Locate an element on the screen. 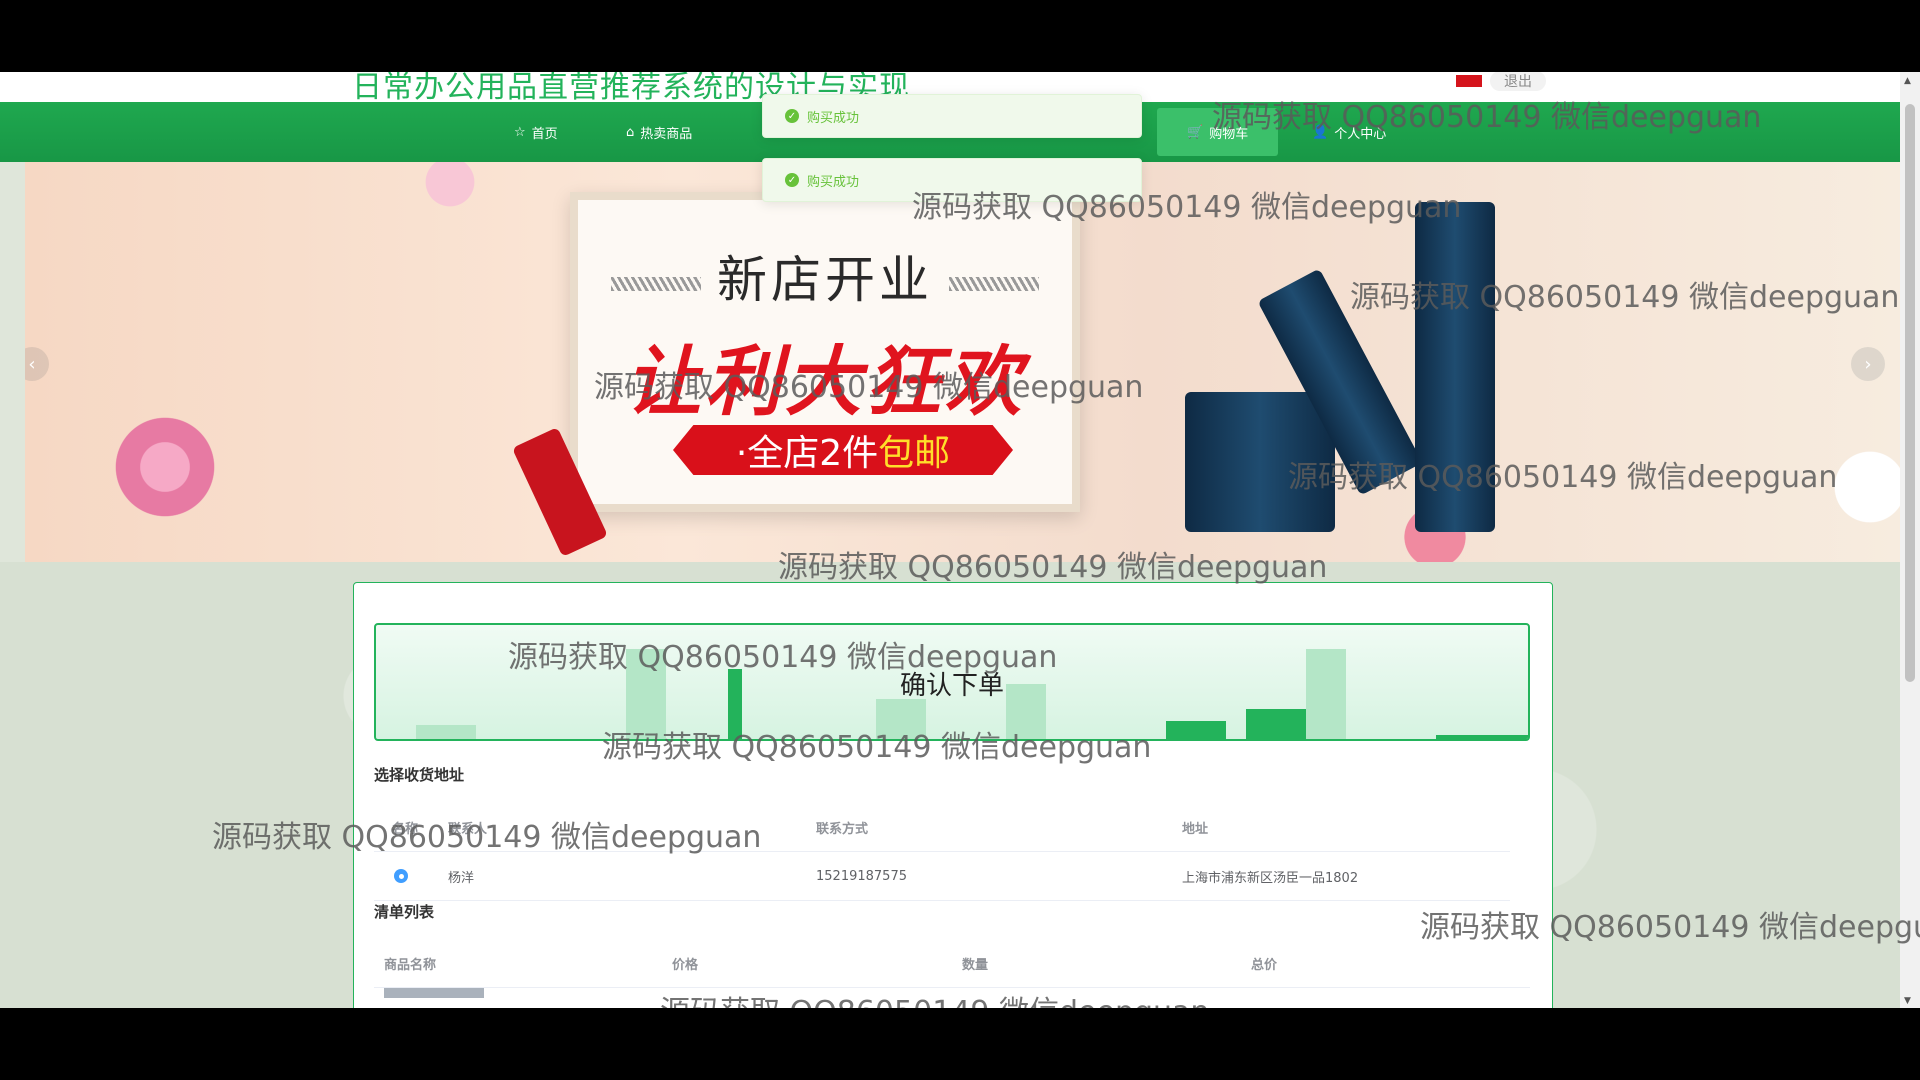 This screenshot has width=1920, height=1080. scrollbar-thumb is located at coordinates (1910, 393).